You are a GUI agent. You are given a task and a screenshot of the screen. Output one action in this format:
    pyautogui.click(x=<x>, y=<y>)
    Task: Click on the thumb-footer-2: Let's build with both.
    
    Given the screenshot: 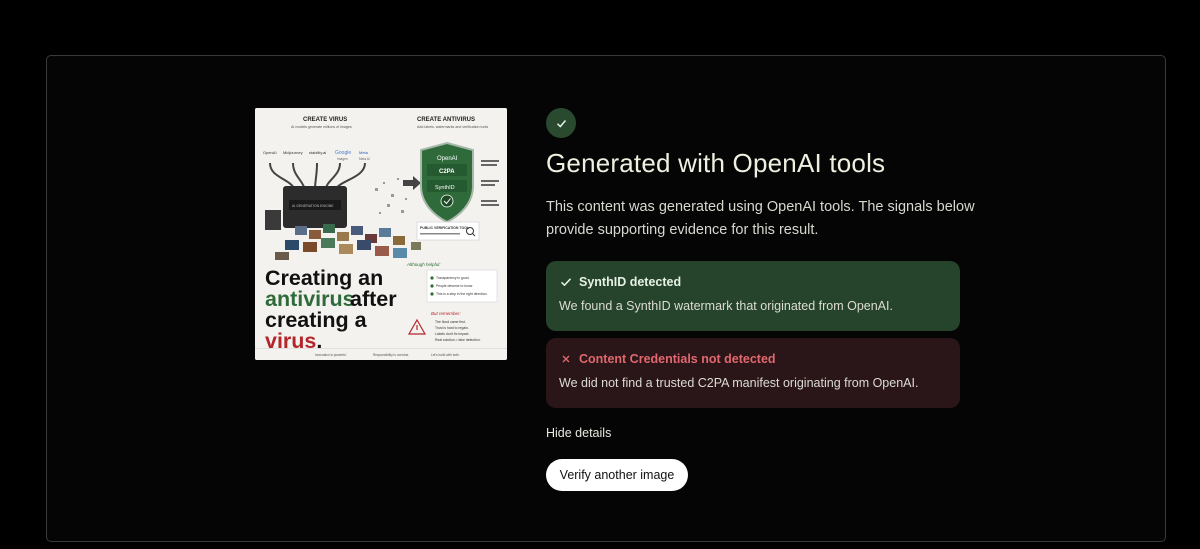 What is the action you would take?
    pyautogui.click(x=445, y=355)
    